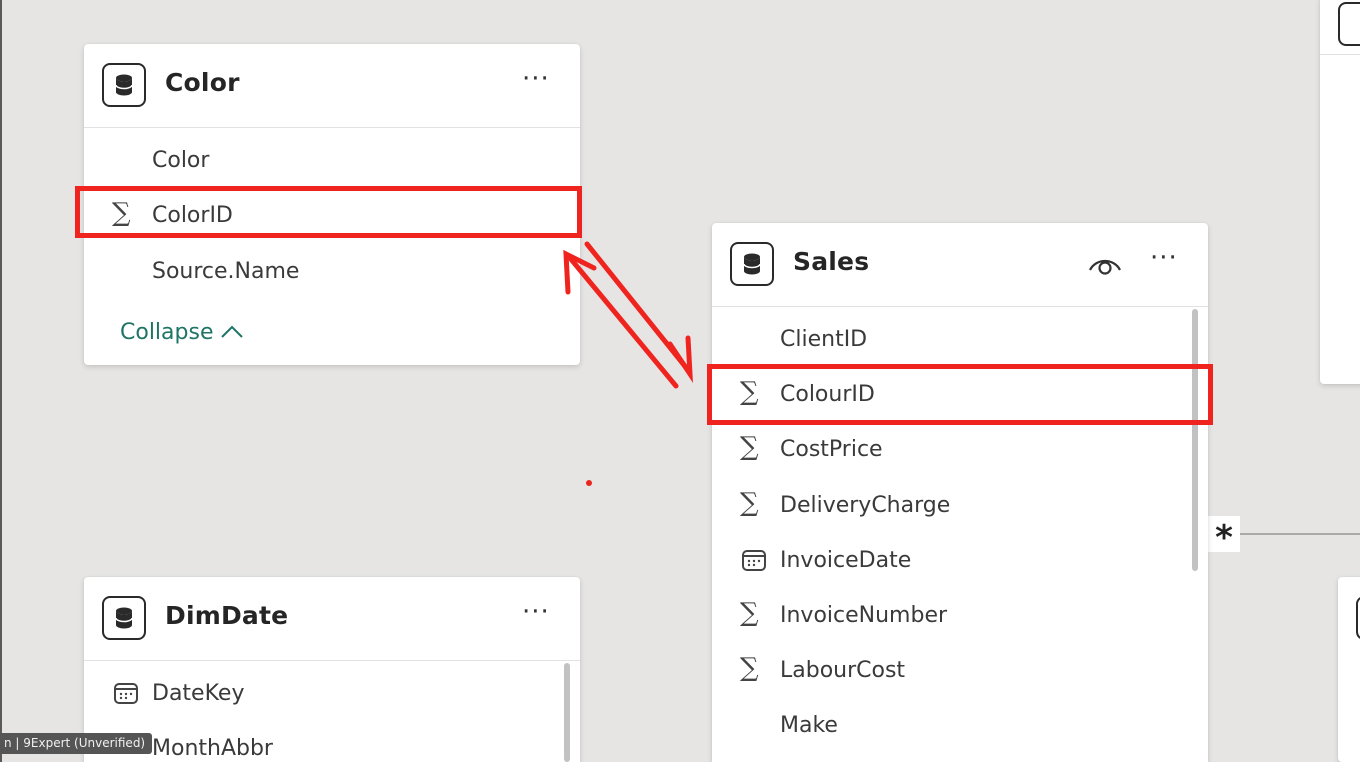 The image size is (1360, 762). What do you see at coordinates (680, 359) in the screenshot?
I see `arrow-to-sales-head` at bounding box center [680, 359].